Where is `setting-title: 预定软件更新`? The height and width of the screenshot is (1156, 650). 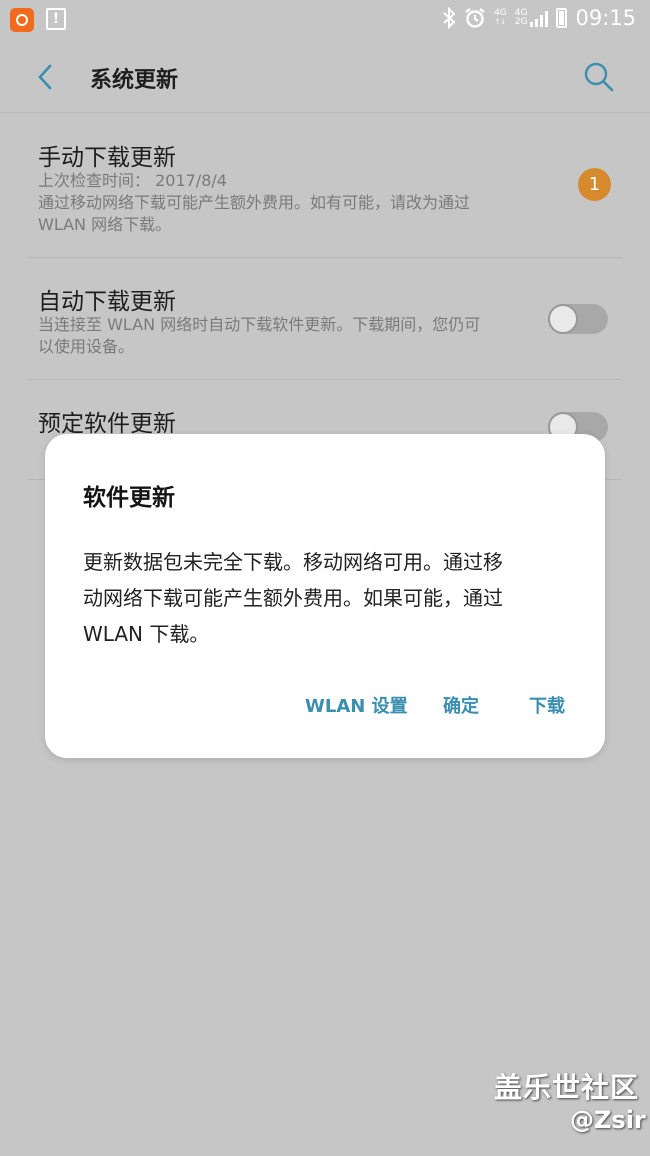 setting-title: 预定软件更新 is located at coordinates (107, 424).